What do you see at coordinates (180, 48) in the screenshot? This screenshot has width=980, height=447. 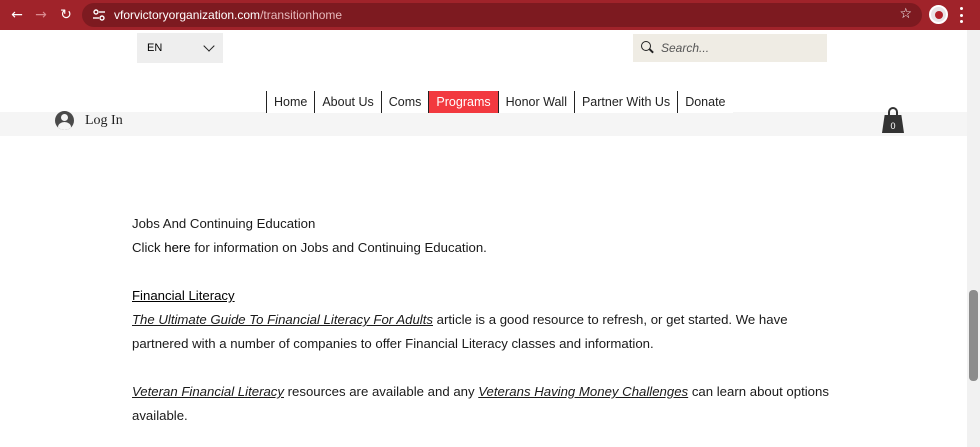 I see `language-selector: EN` at bounding box center [180, 48].